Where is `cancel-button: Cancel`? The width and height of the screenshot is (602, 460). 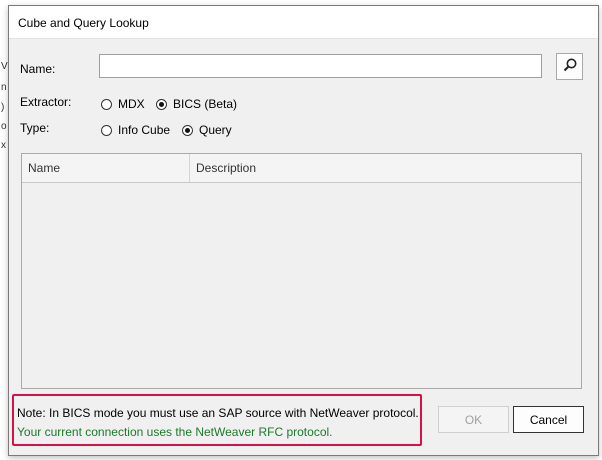
cancel-button: Cancel is located at coordinates (548, 419).